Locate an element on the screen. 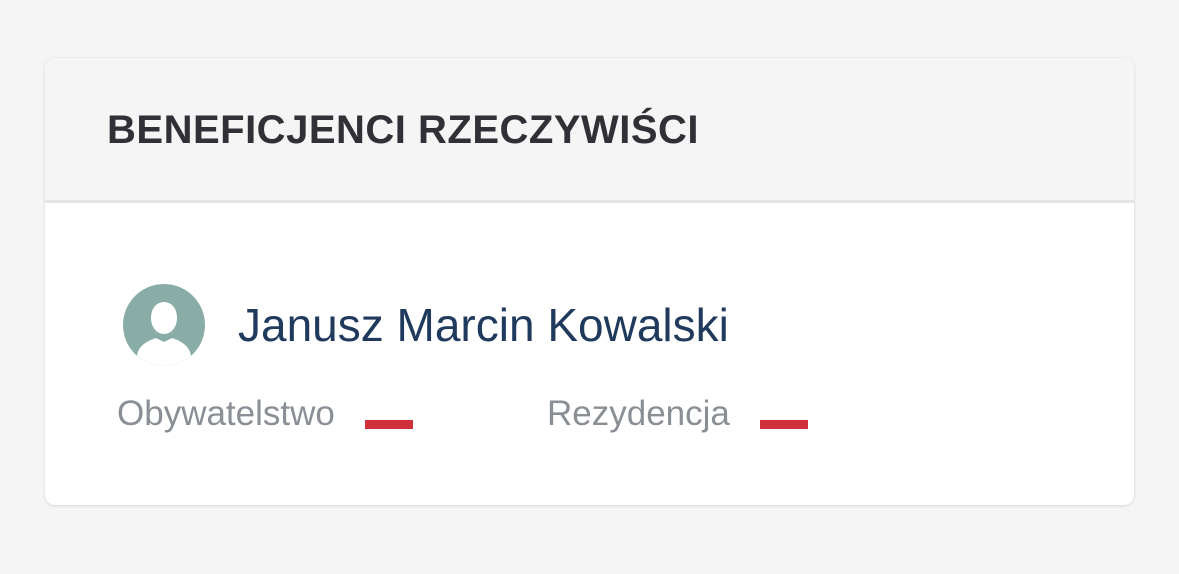 Image resolution: width=1179 pixels, height=574 pixels. beneficiary-row: Janusz Marcin Kowalski is located at coordinates (426, 325).